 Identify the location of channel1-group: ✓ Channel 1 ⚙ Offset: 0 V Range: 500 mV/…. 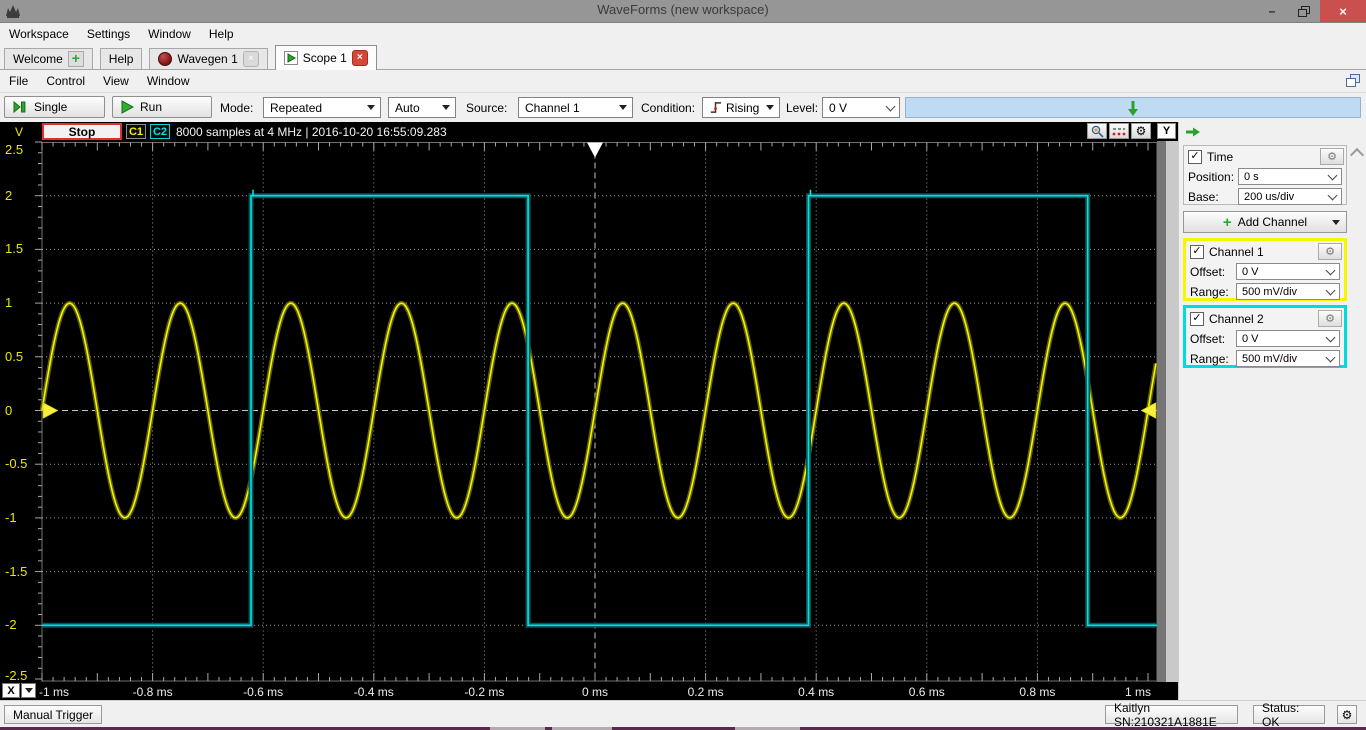
(1265, 269).